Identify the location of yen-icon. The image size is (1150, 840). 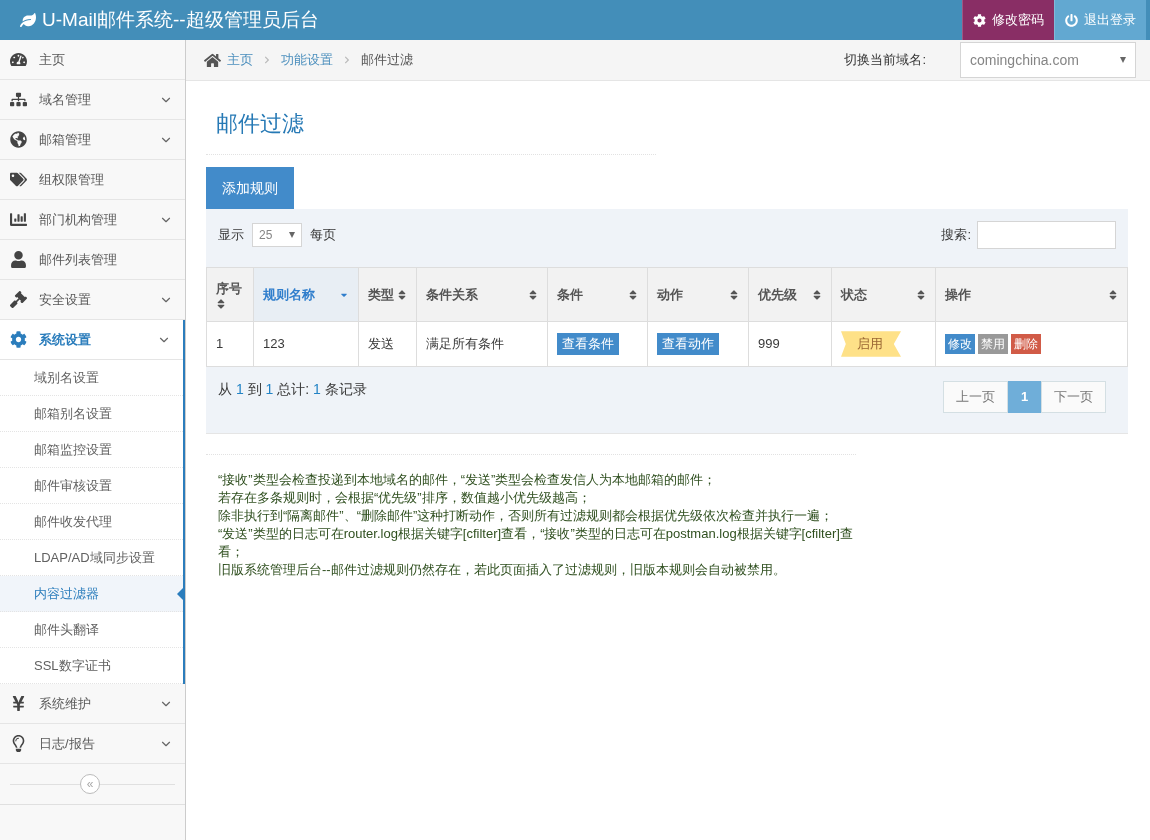
(18, 703).